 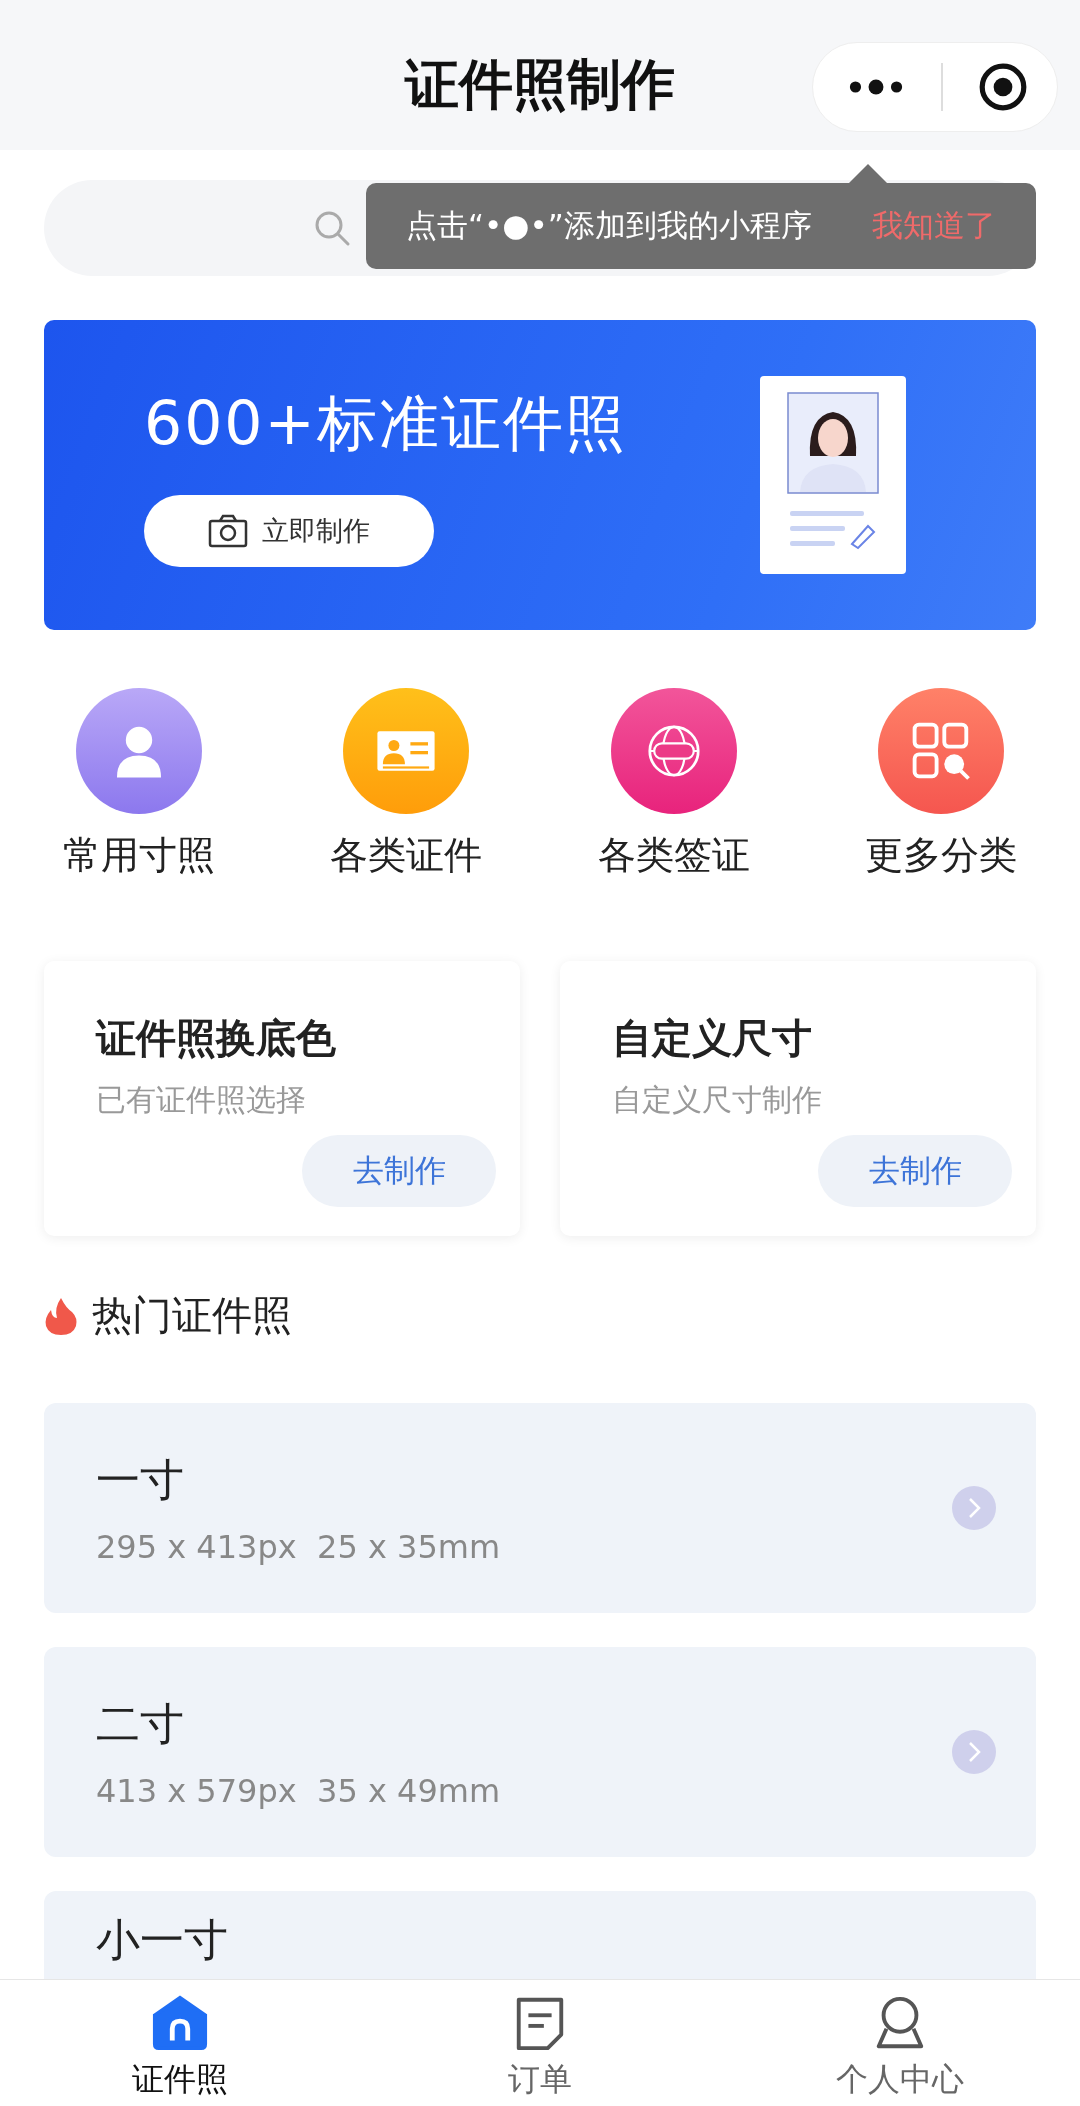 What do you see at coordinates (717, 1100) in the screenshot?
I see `tool-subtitle: 自定义尺寸制作` at bounding box center [717, 1100].